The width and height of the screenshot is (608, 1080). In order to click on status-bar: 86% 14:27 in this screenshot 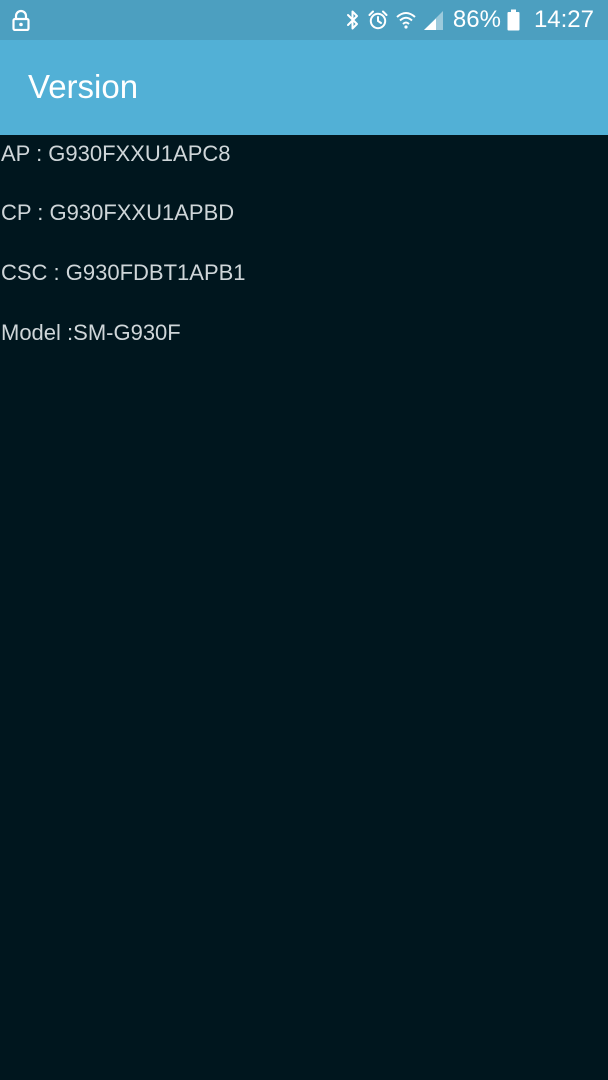, I will do `click(304, 20)`.